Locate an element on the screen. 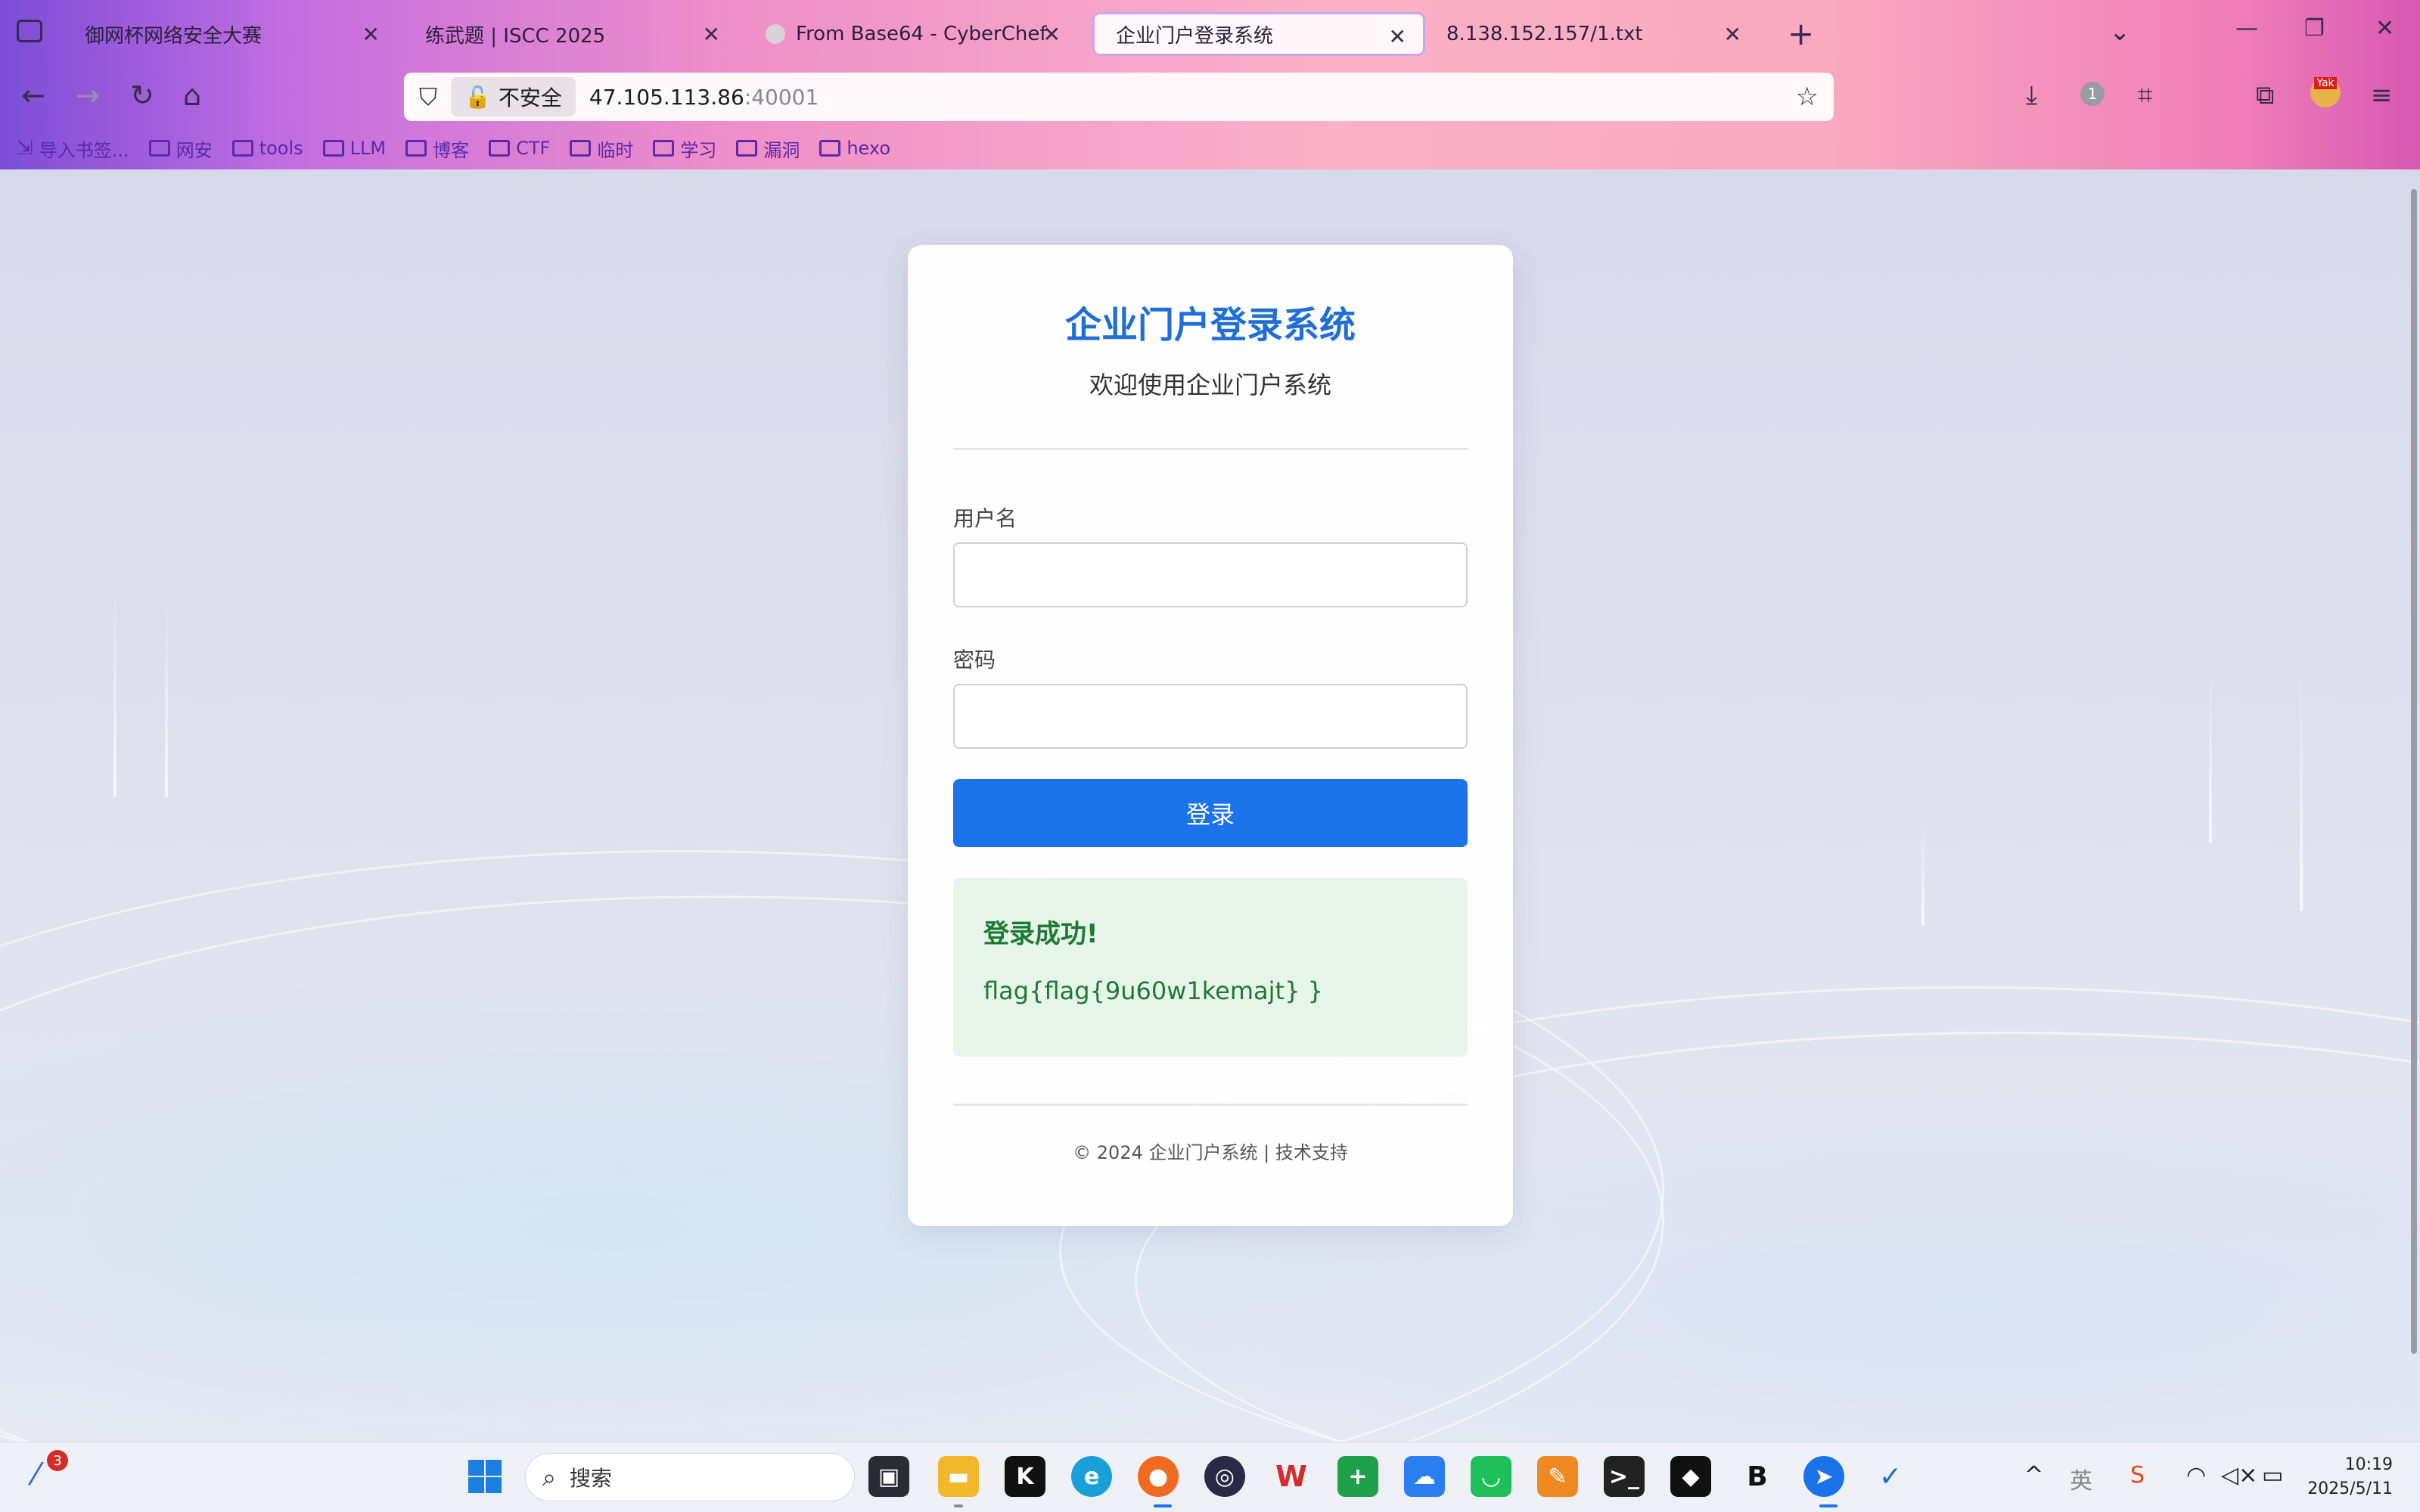 The width and height of the screenshot is (2420, 1512). app-icon: ✓ is located at coordinates (1890, 1476).